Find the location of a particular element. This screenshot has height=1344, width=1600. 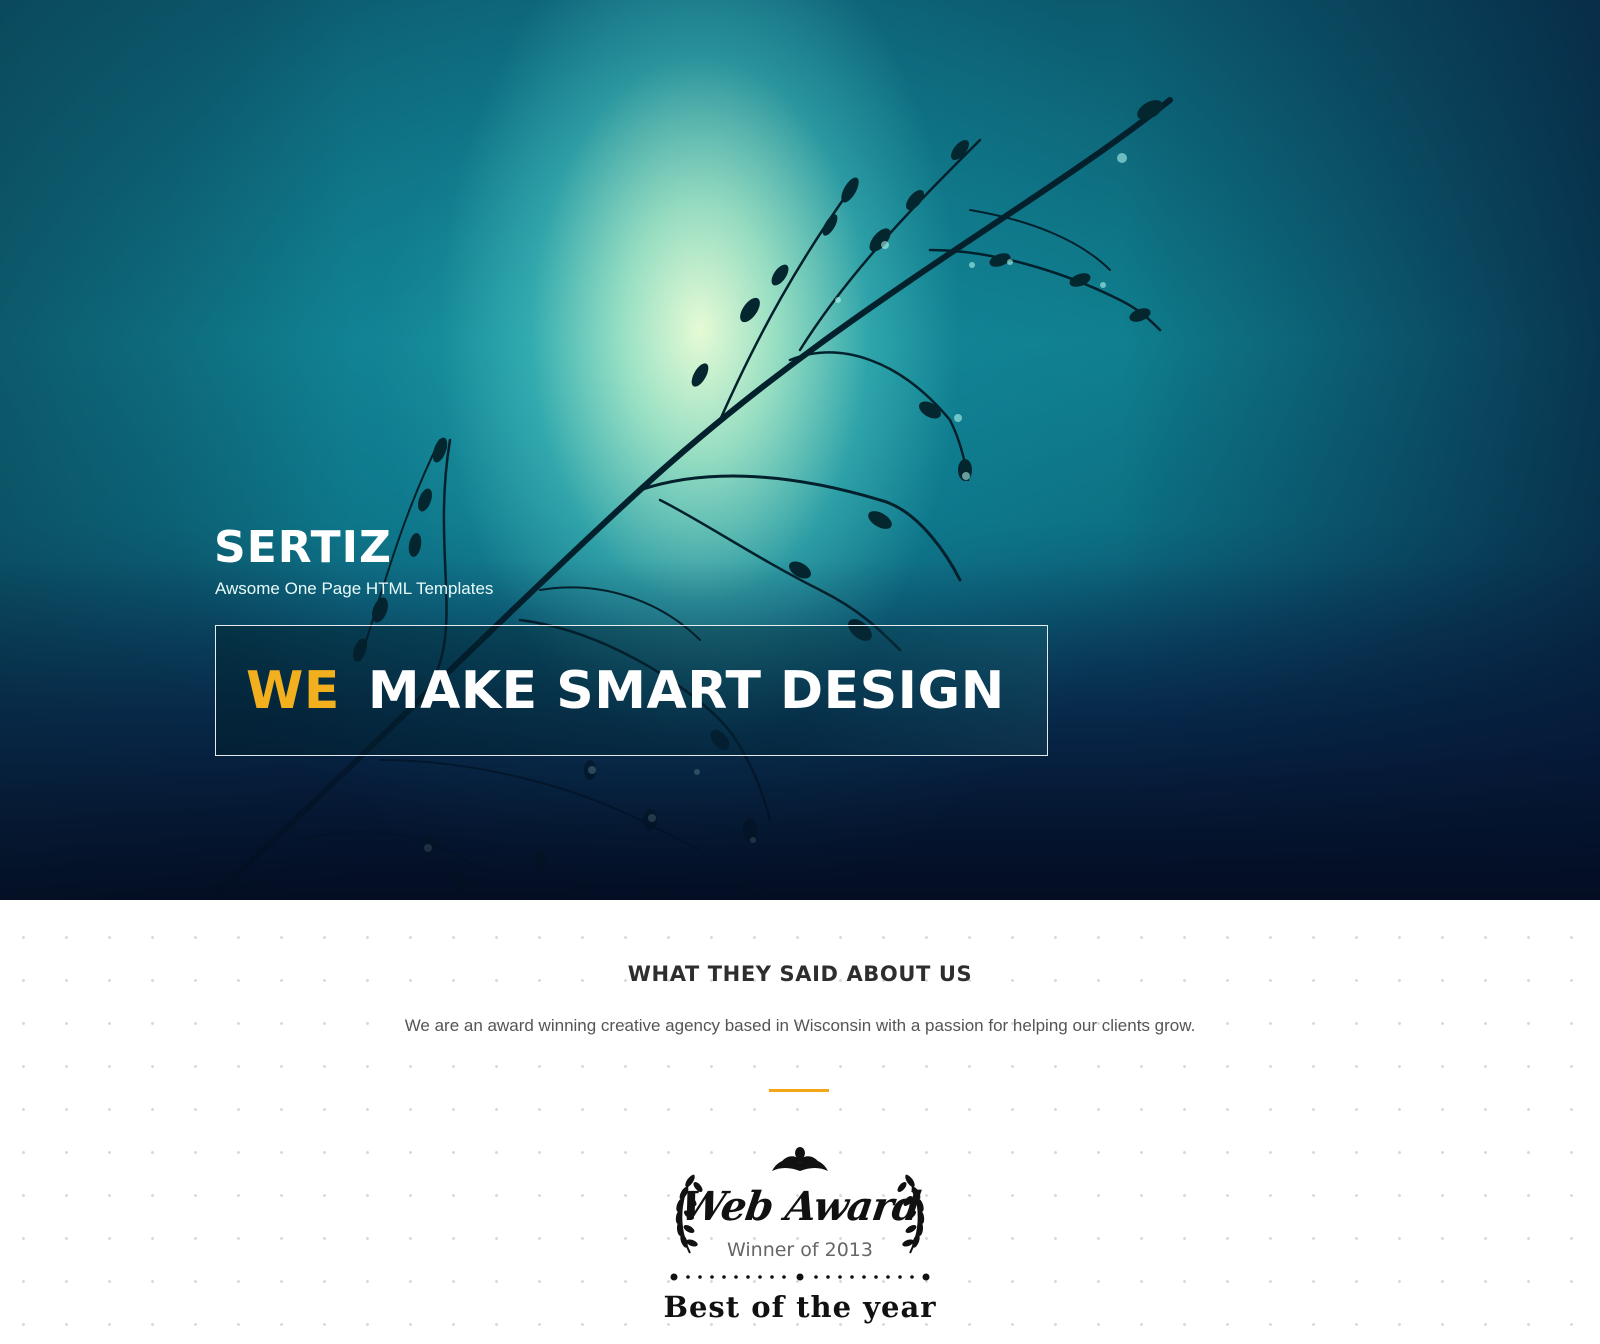

hero-headline: WE MAKE SMART DESIGN is located at coordinates (625, 691).